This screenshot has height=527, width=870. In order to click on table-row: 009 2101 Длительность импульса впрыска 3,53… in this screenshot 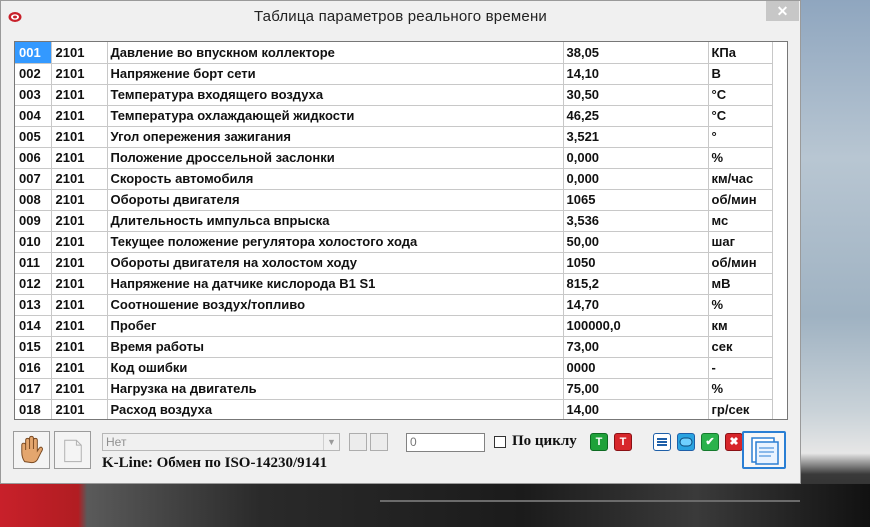, I will do `click(394, 221)`.